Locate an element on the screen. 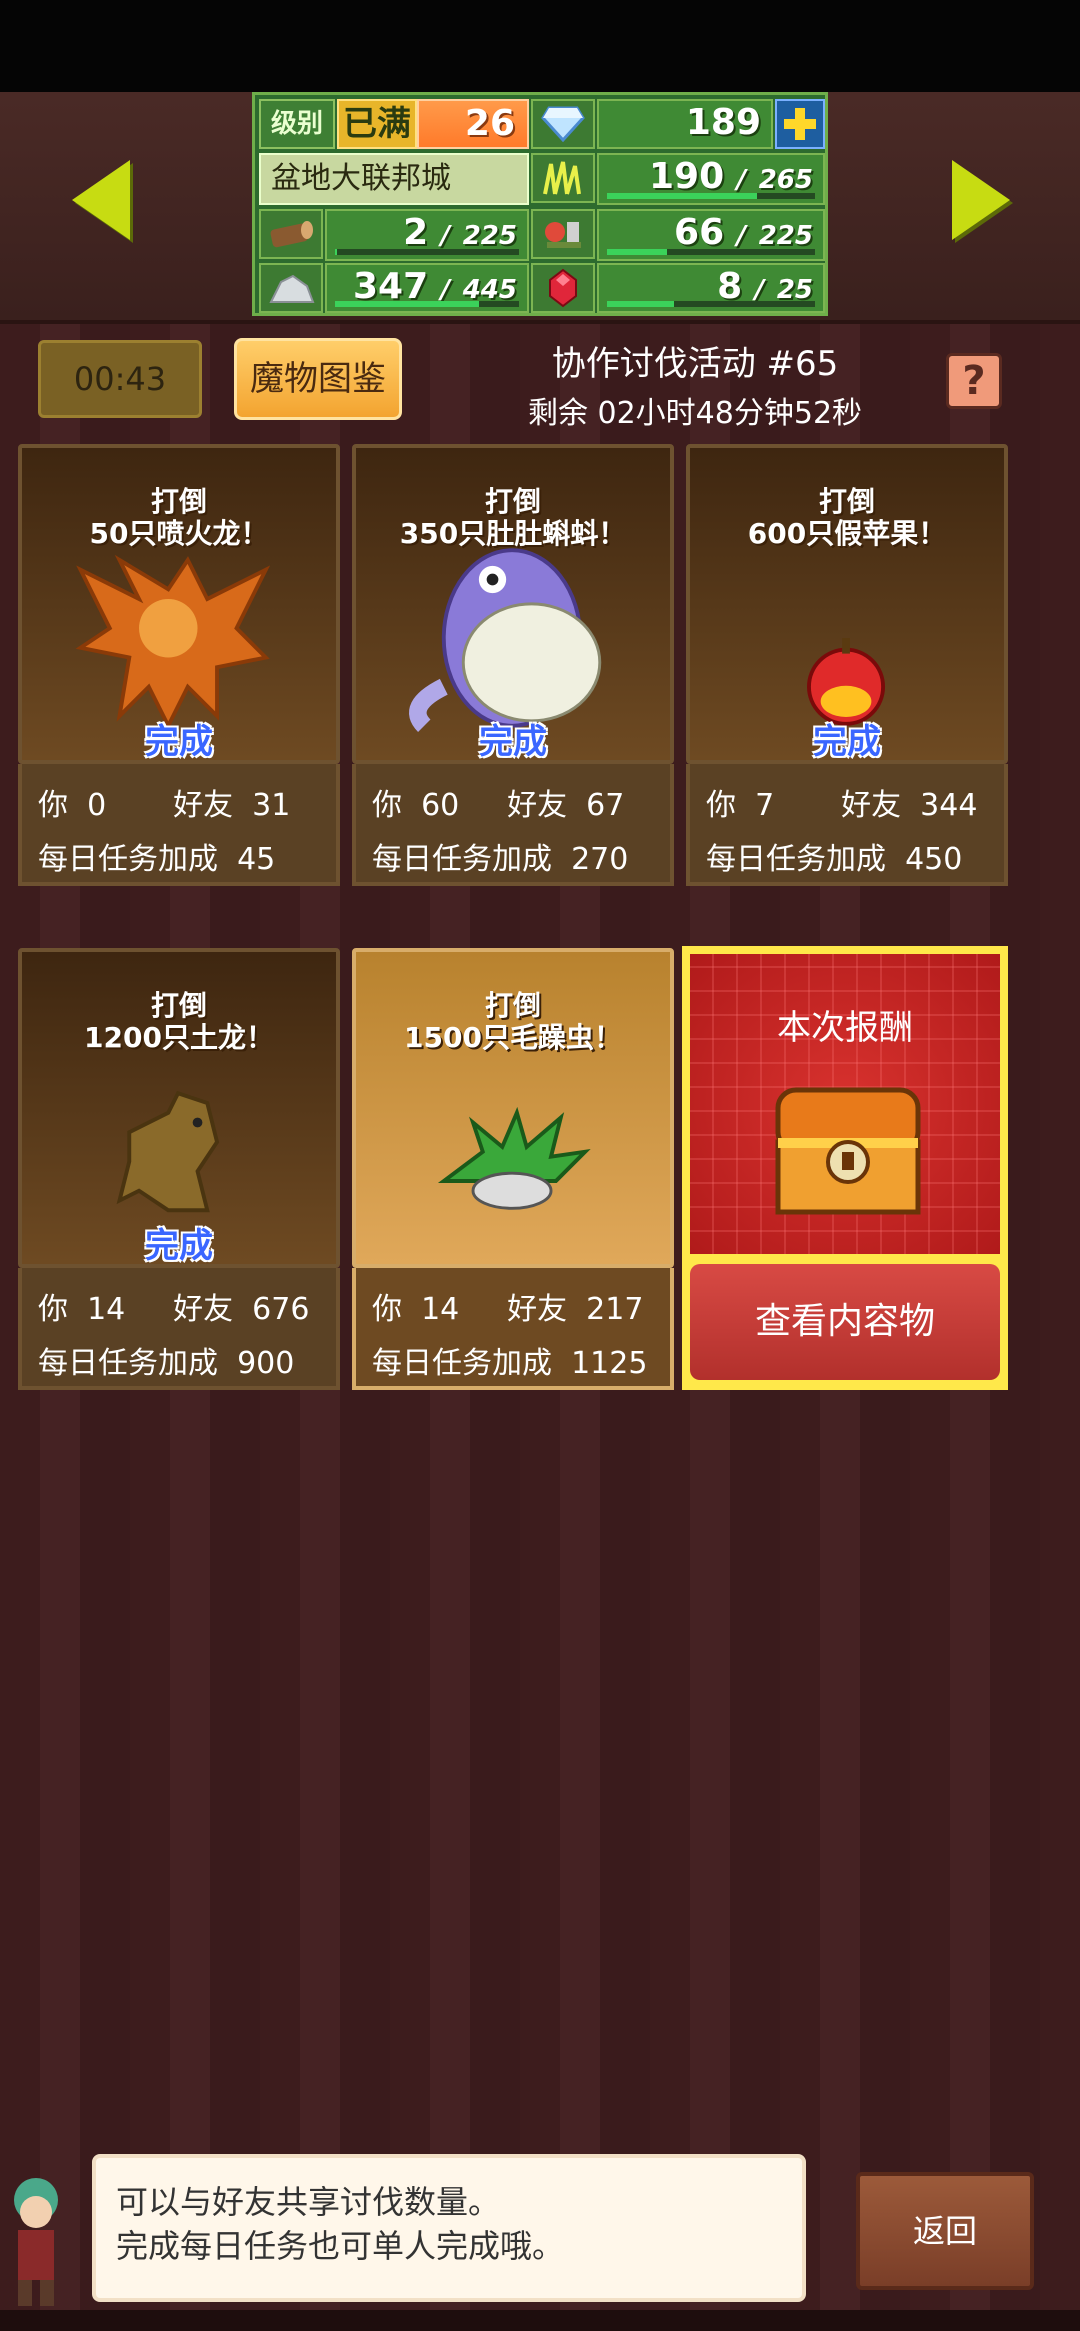  friend-count: 344 is located at coordinates (949, 805).